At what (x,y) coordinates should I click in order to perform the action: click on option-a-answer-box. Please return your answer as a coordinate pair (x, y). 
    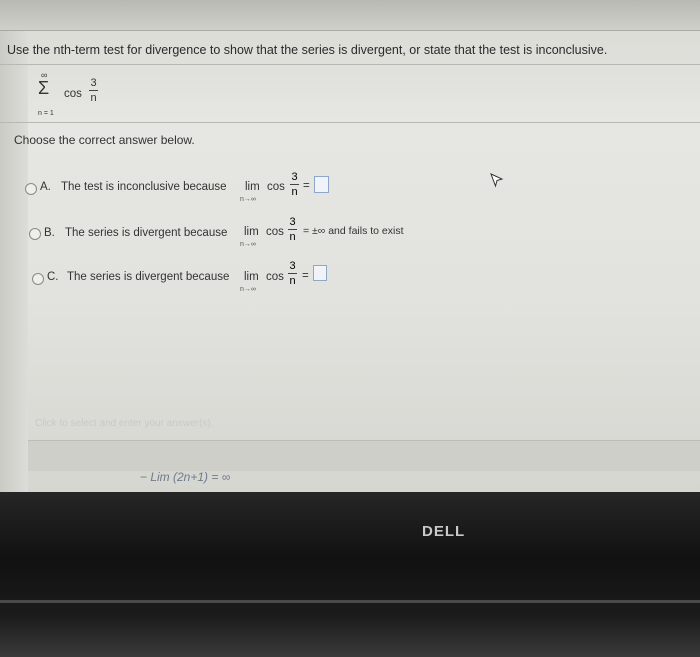
    Looking at the image, I should click on (321, 184).